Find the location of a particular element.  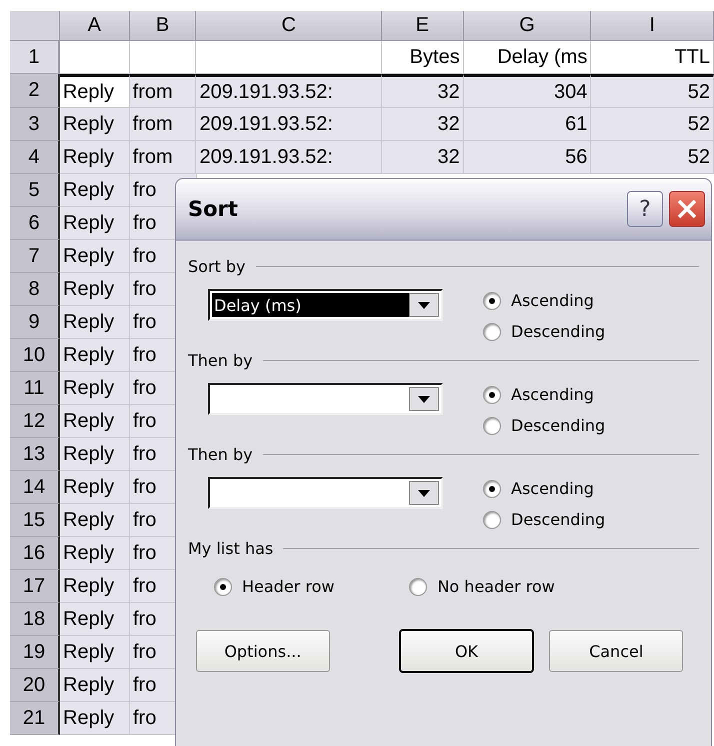

row-header: 12 is located at coordinates (35, 421).